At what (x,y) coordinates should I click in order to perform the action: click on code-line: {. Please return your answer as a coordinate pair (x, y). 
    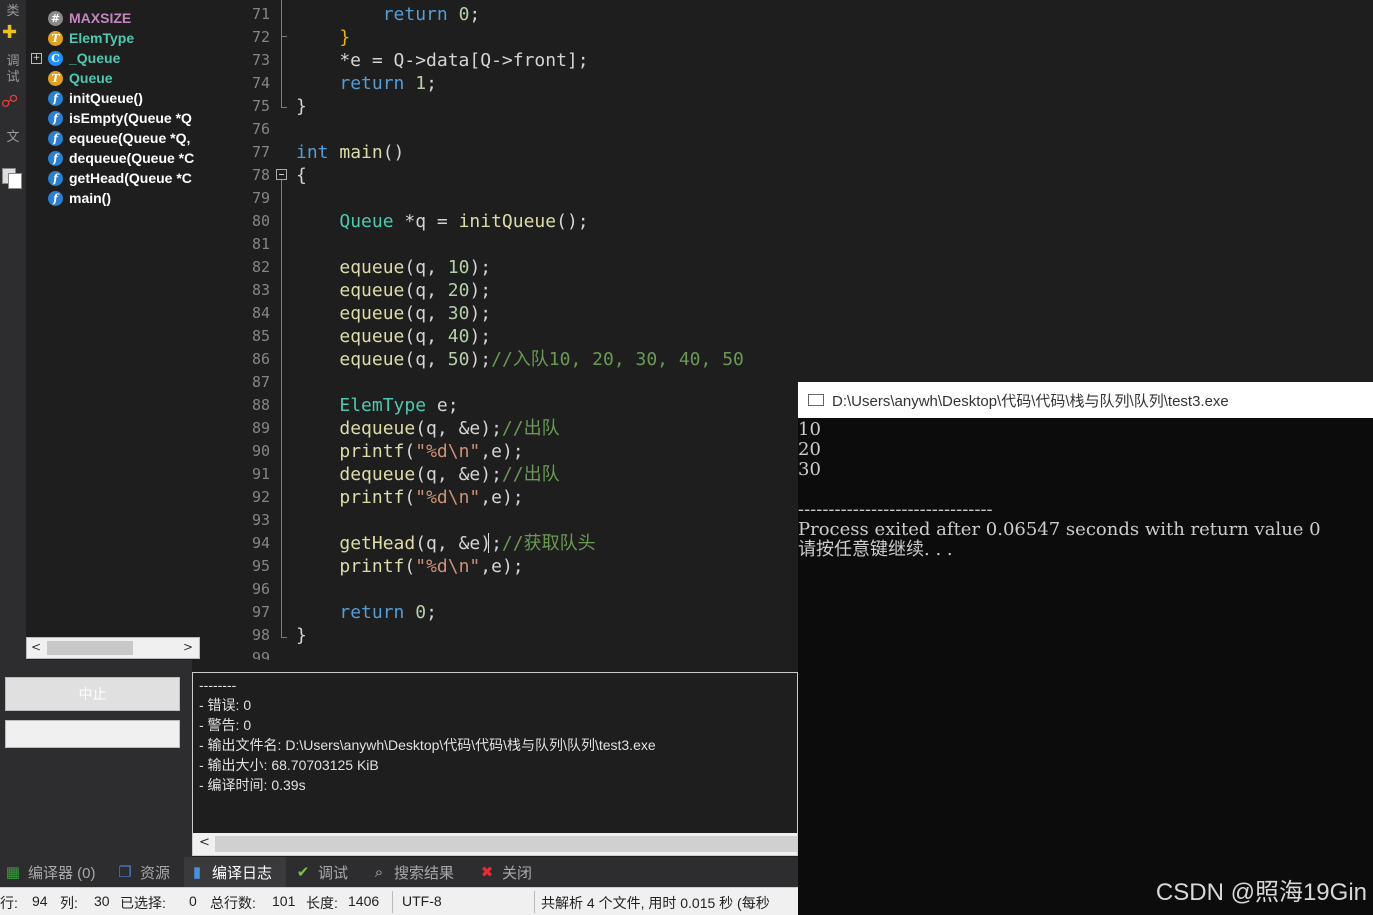
    Looking at the image, I should click on (301, 175).